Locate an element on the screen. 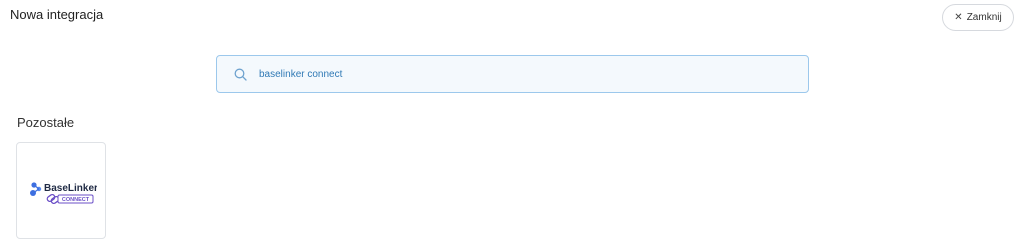  logo-connect-badge: CONNECT is located at coordinates (76, 200).